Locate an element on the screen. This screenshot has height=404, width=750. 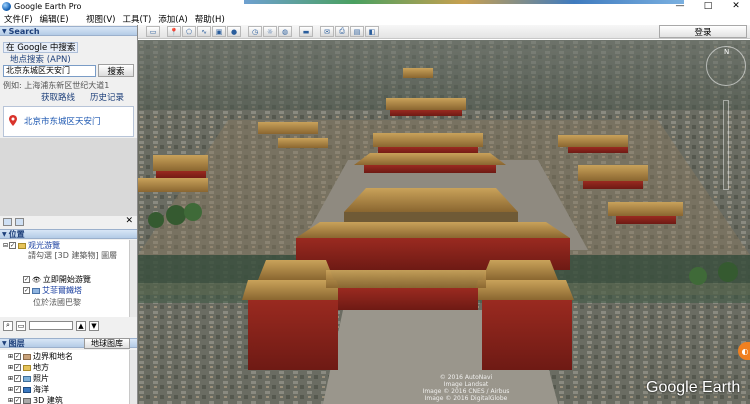
view-in-maps-icon: ◧ is located at coordinates (372, 31).